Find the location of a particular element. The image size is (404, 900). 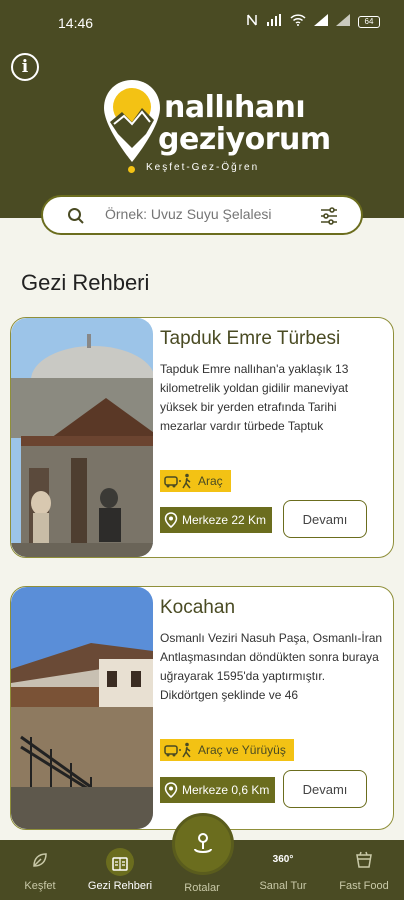

filter-icon is located at coordinates (329, 218).